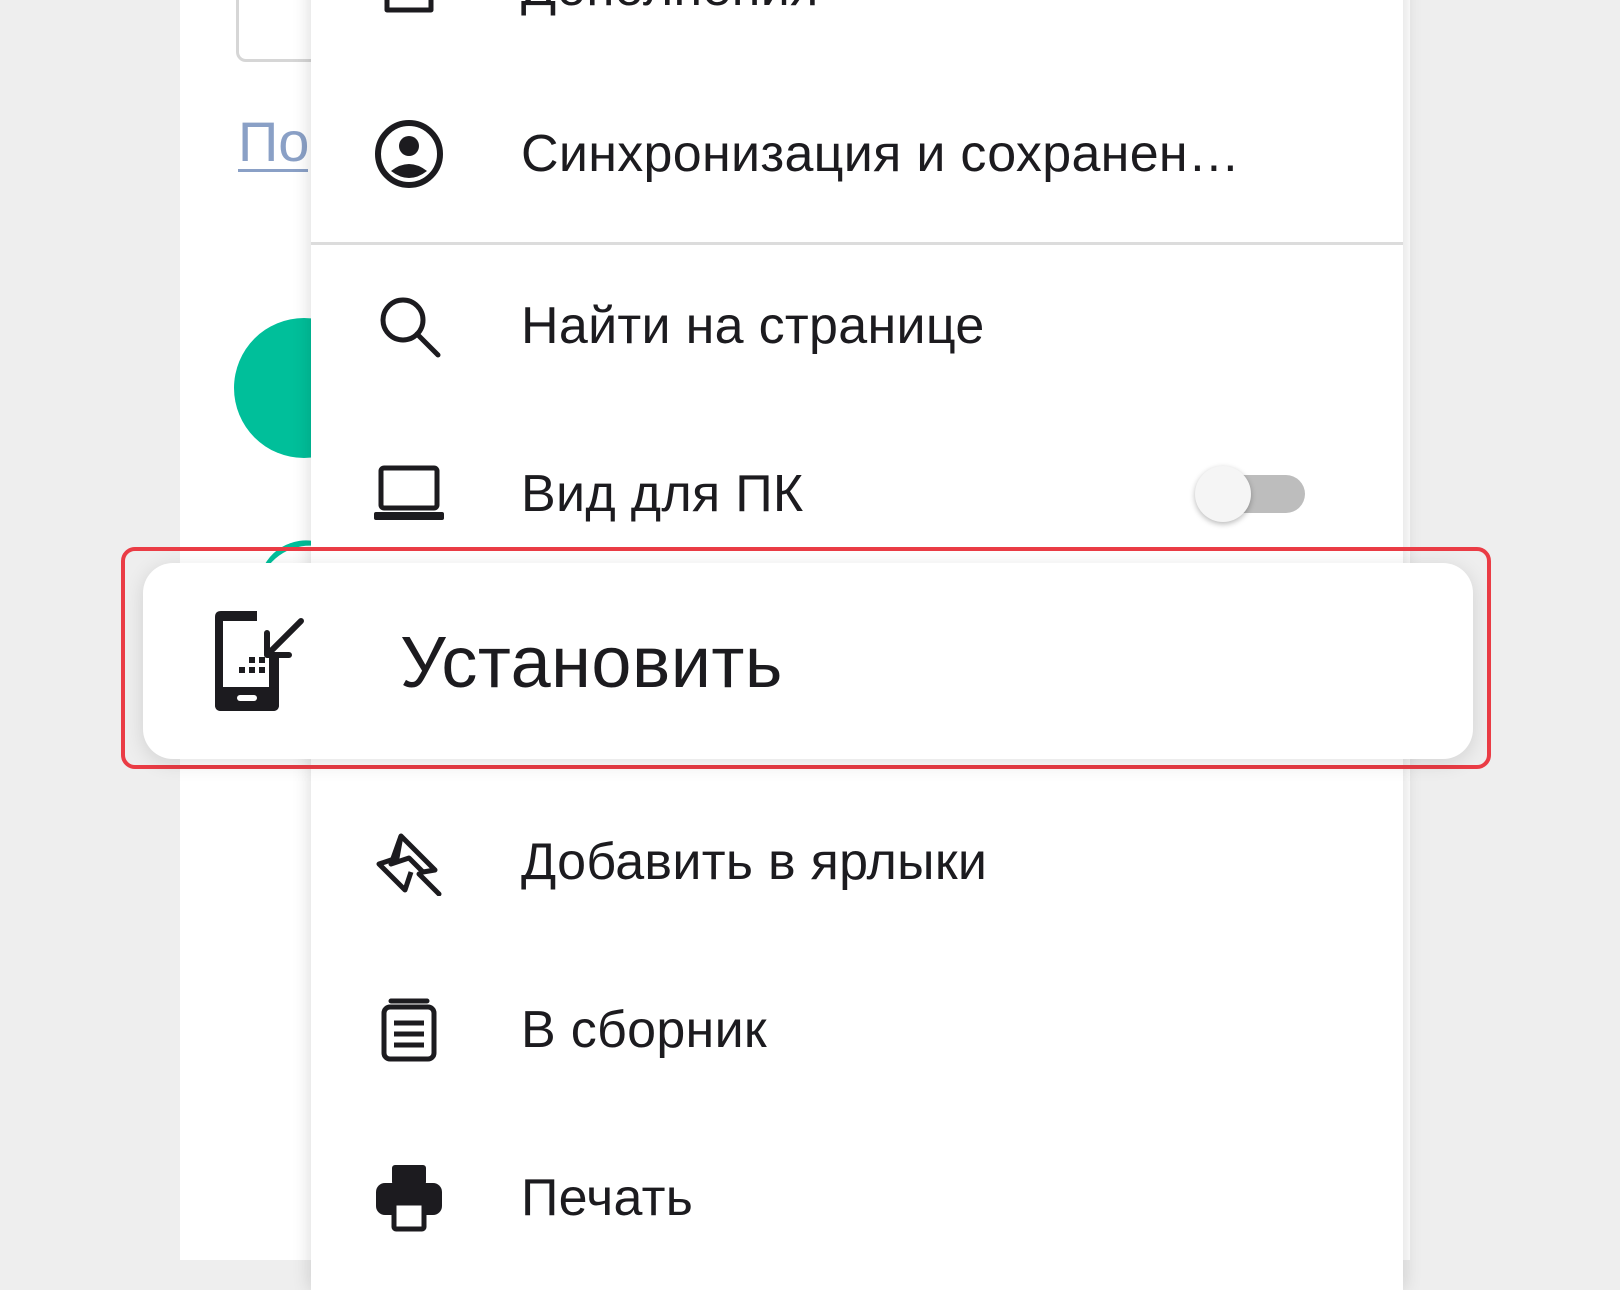  Describe the element at coordinates (591, 663) in the screenshot. I see `install-label: Установить` at that location.